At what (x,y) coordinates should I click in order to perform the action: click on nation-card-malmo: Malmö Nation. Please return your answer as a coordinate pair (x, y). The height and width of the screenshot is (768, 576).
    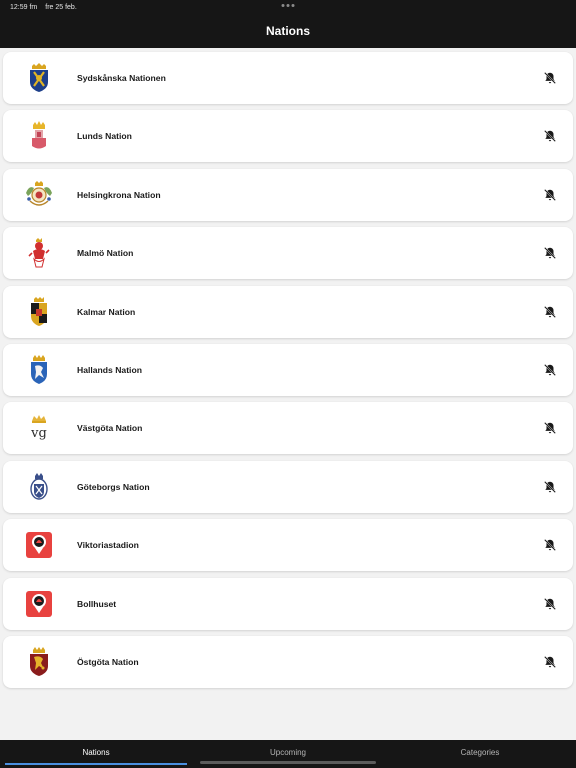
    Looking at the image, I should click on (288, 253).